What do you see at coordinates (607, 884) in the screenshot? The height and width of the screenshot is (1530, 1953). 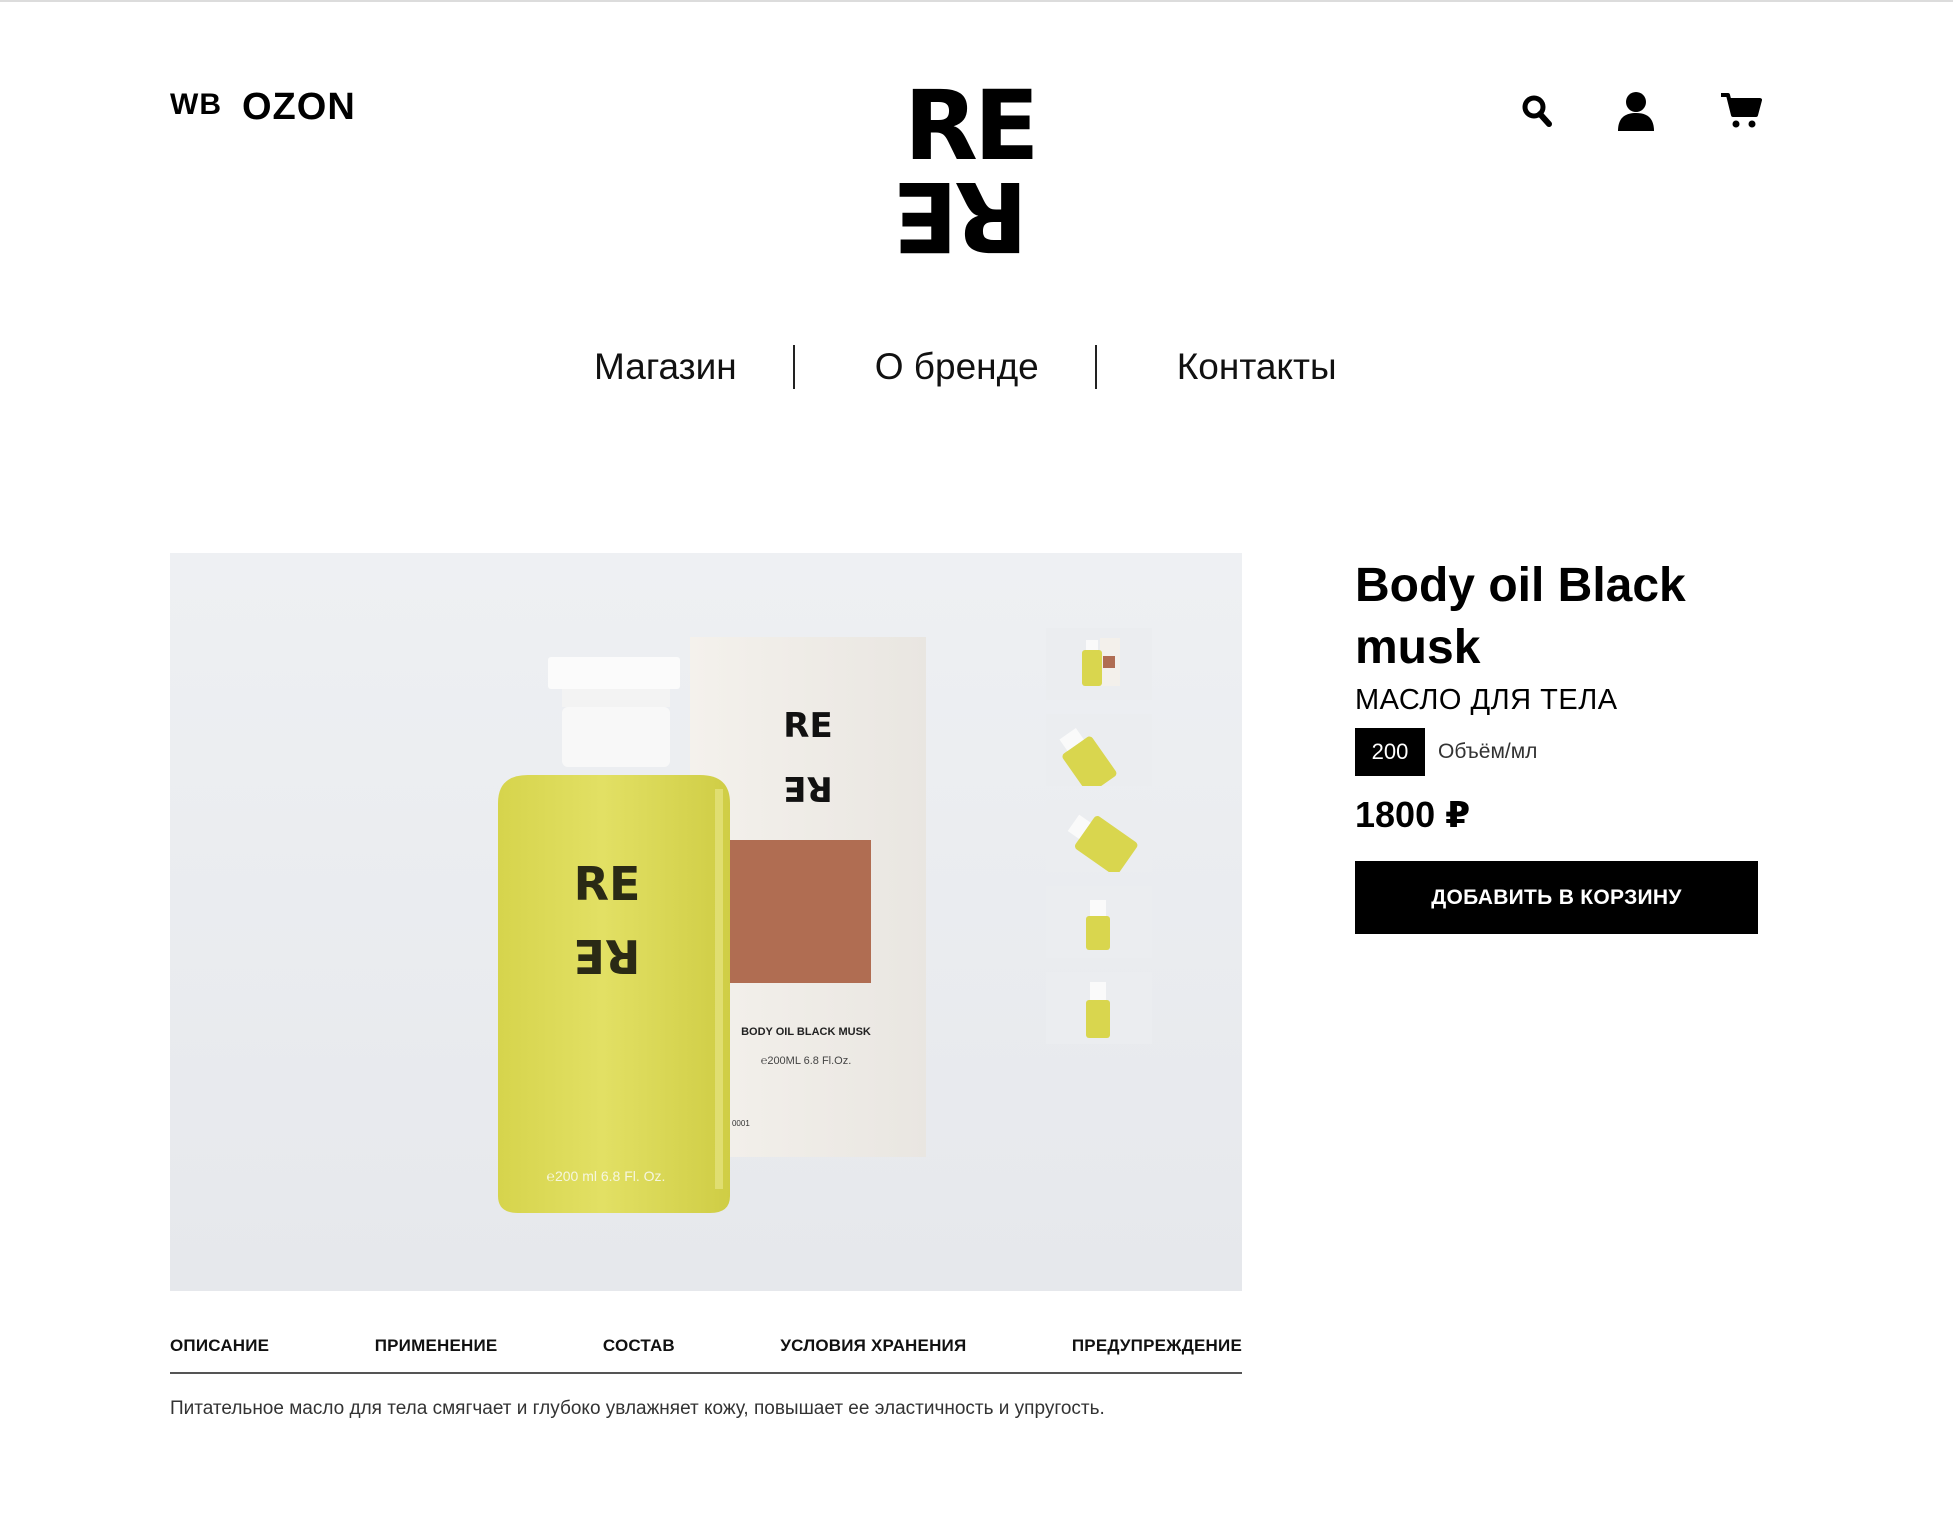 I see `bottle-logo-top: RE` at bounding box center [607, 884].